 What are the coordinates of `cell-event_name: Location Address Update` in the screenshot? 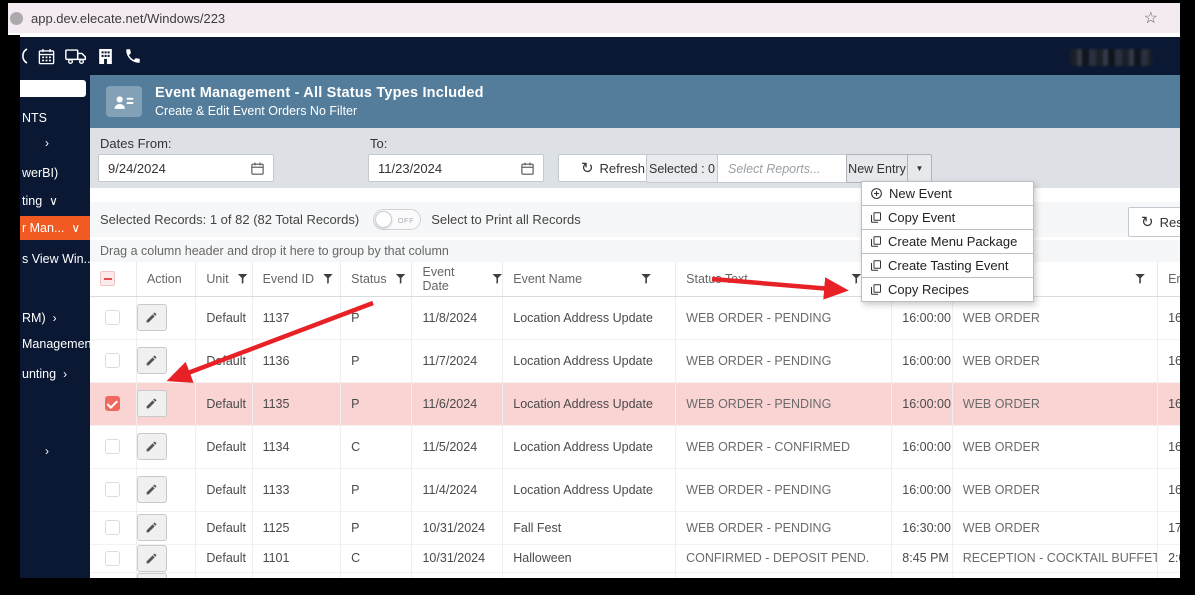 It's located at (589, 447).